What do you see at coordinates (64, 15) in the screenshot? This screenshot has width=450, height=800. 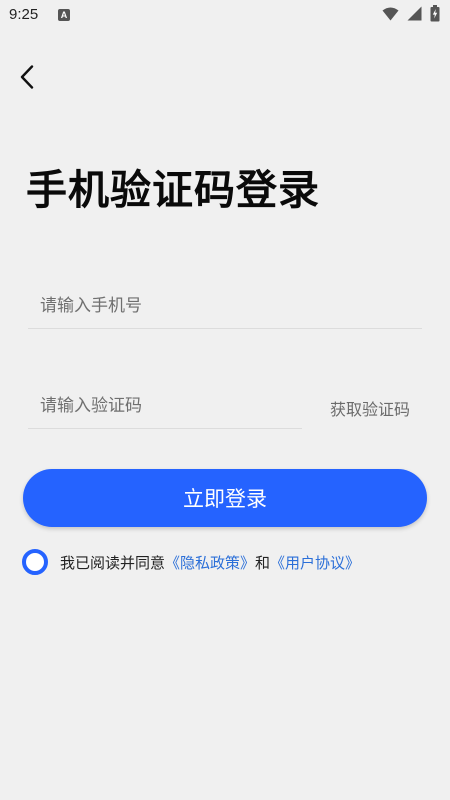 I see `a-notification-icon: A` at bounding box center [64, 15].